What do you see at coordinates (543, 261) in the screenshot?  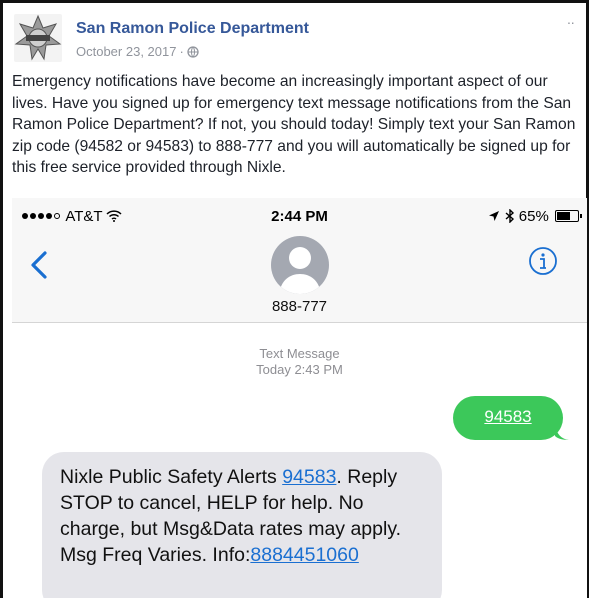 I see `info-icon` at bounding box center [543, 261].